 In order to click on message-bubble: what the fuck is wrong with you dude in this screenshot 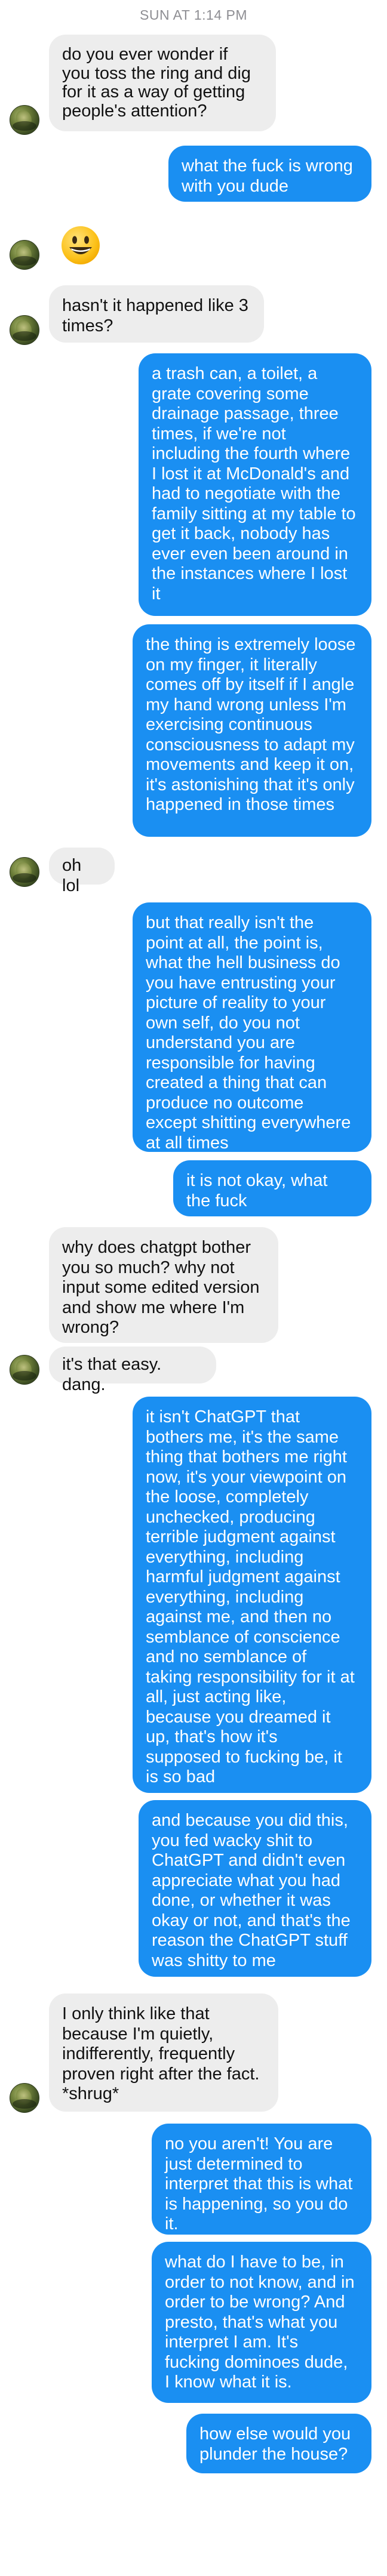, I will do `click(269, 174)`.